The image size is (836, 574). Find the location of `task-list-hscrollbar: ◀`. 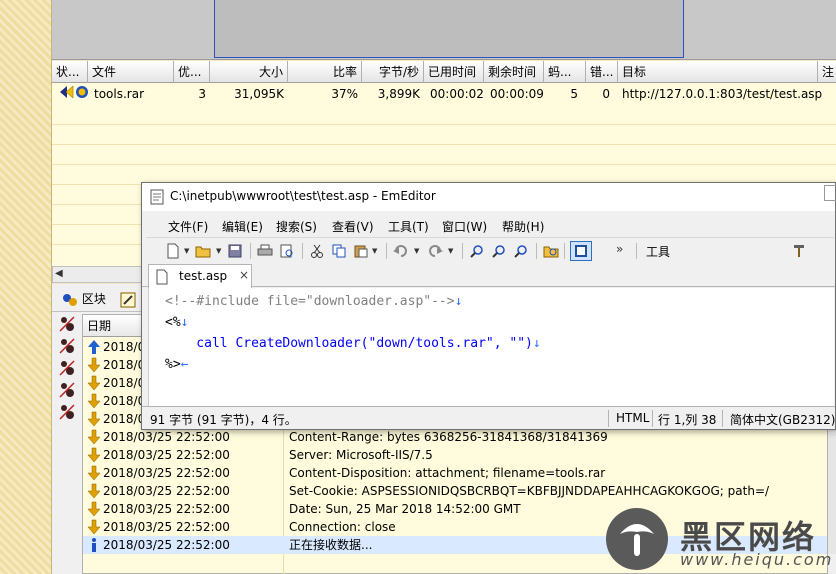

task-list-hscrollbar: ◀ is located at coordinates (98, 274).